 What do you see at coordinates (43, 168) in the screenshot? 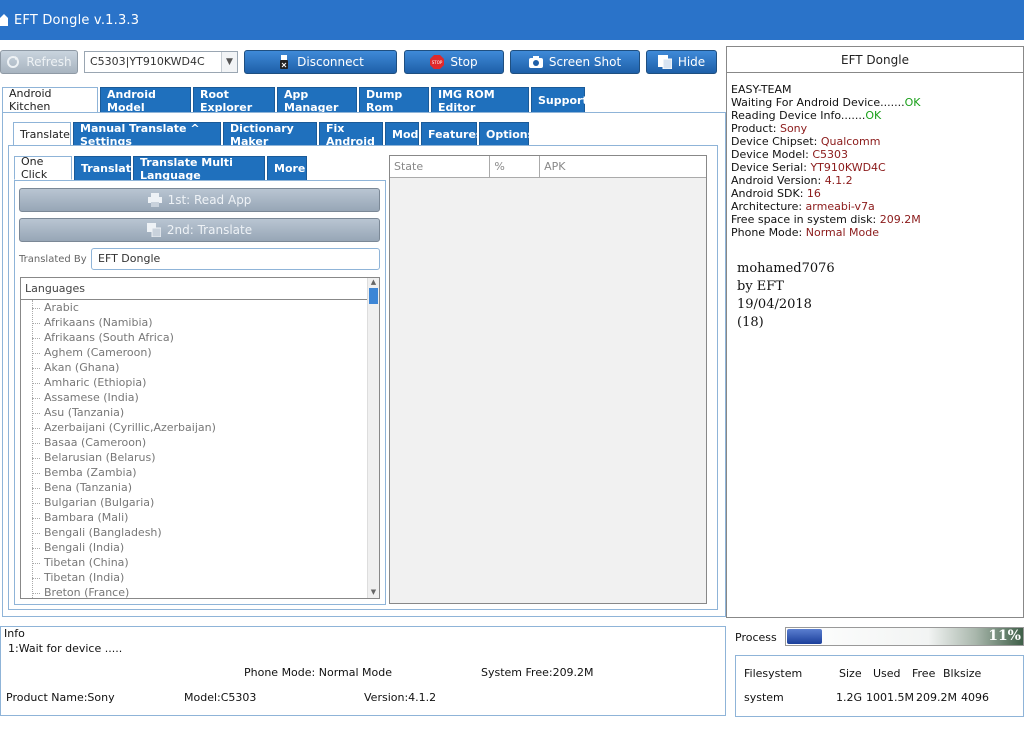
I see `tab-one-click: One Click` at bounding box center [43, 168].